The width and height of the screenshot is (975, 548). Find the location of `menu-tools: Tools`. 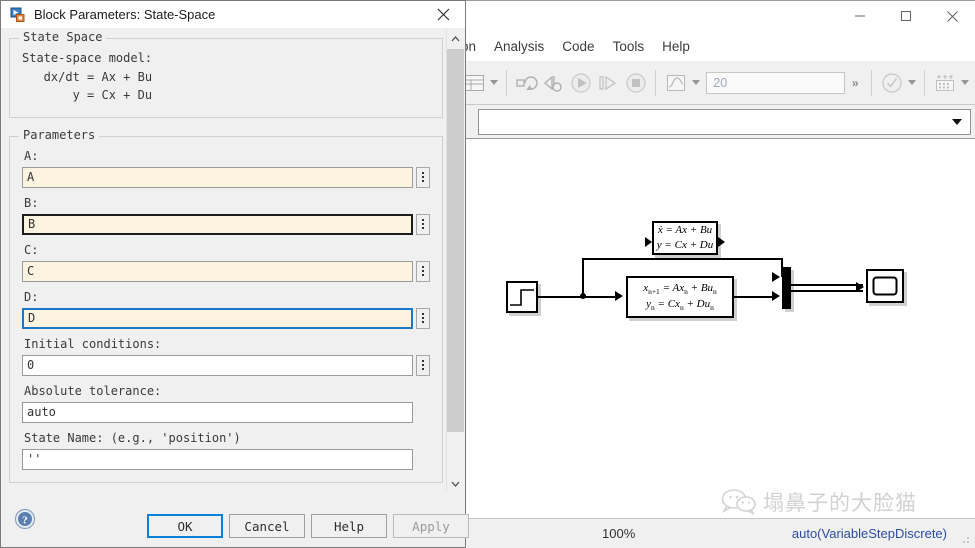

menu-tools: Tools is located at coordinates (629, 46).